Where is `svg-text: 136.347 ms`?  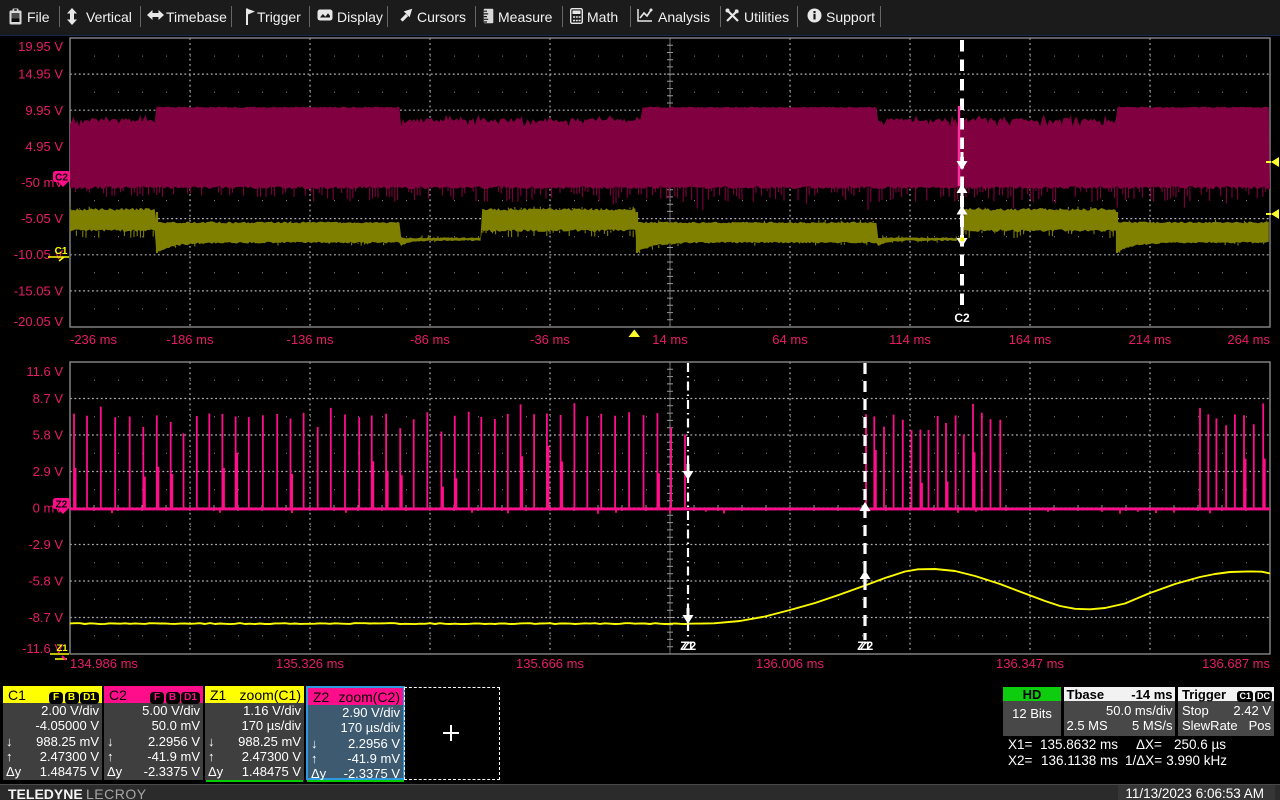
svg-text: 136.347 ms is located at coordinates (1030, 663).